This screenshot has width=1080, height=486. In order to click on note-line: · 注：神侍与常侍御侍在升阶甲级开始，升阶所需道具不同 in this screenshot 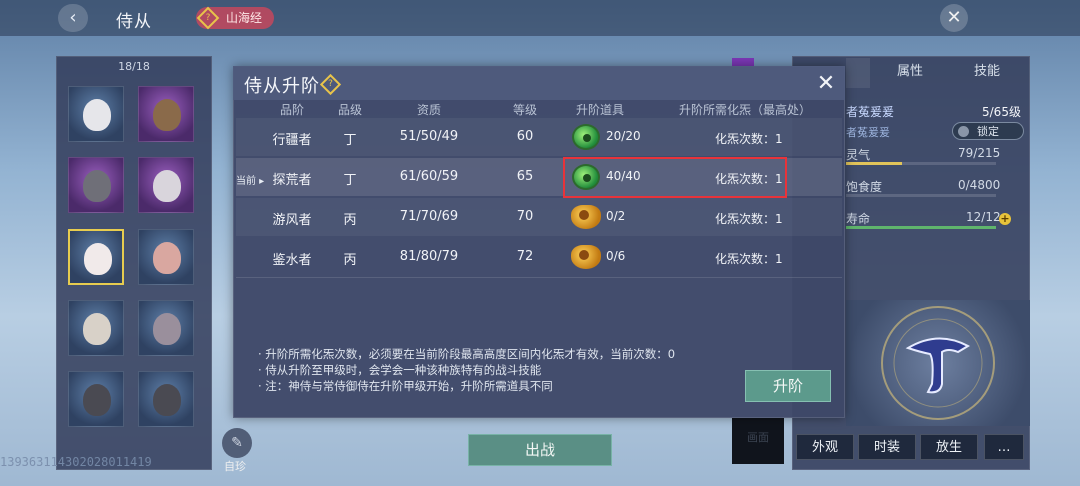, I will do `click(405, 386)`.